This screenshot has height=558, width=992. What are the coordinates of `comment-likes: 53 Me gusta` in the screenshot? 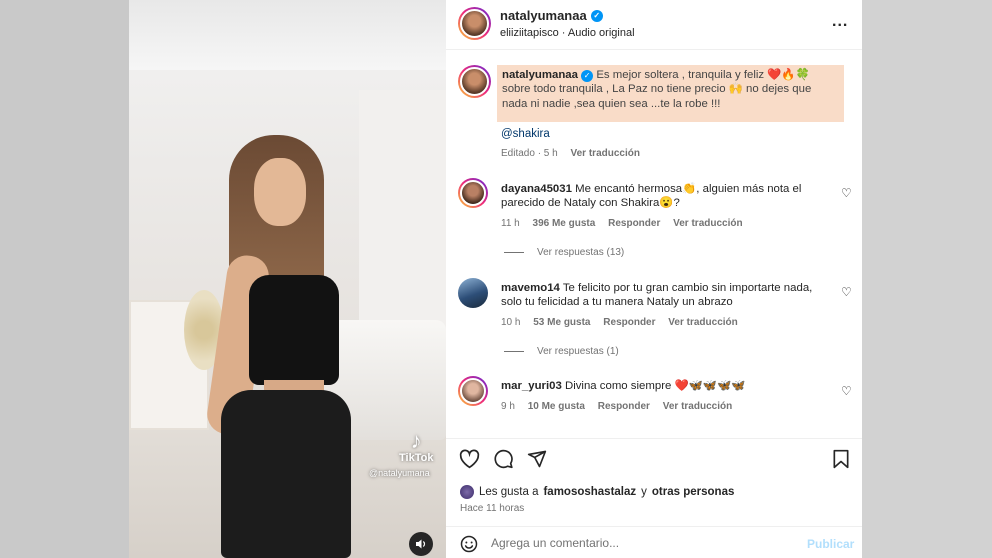 It's located at (561, 322).